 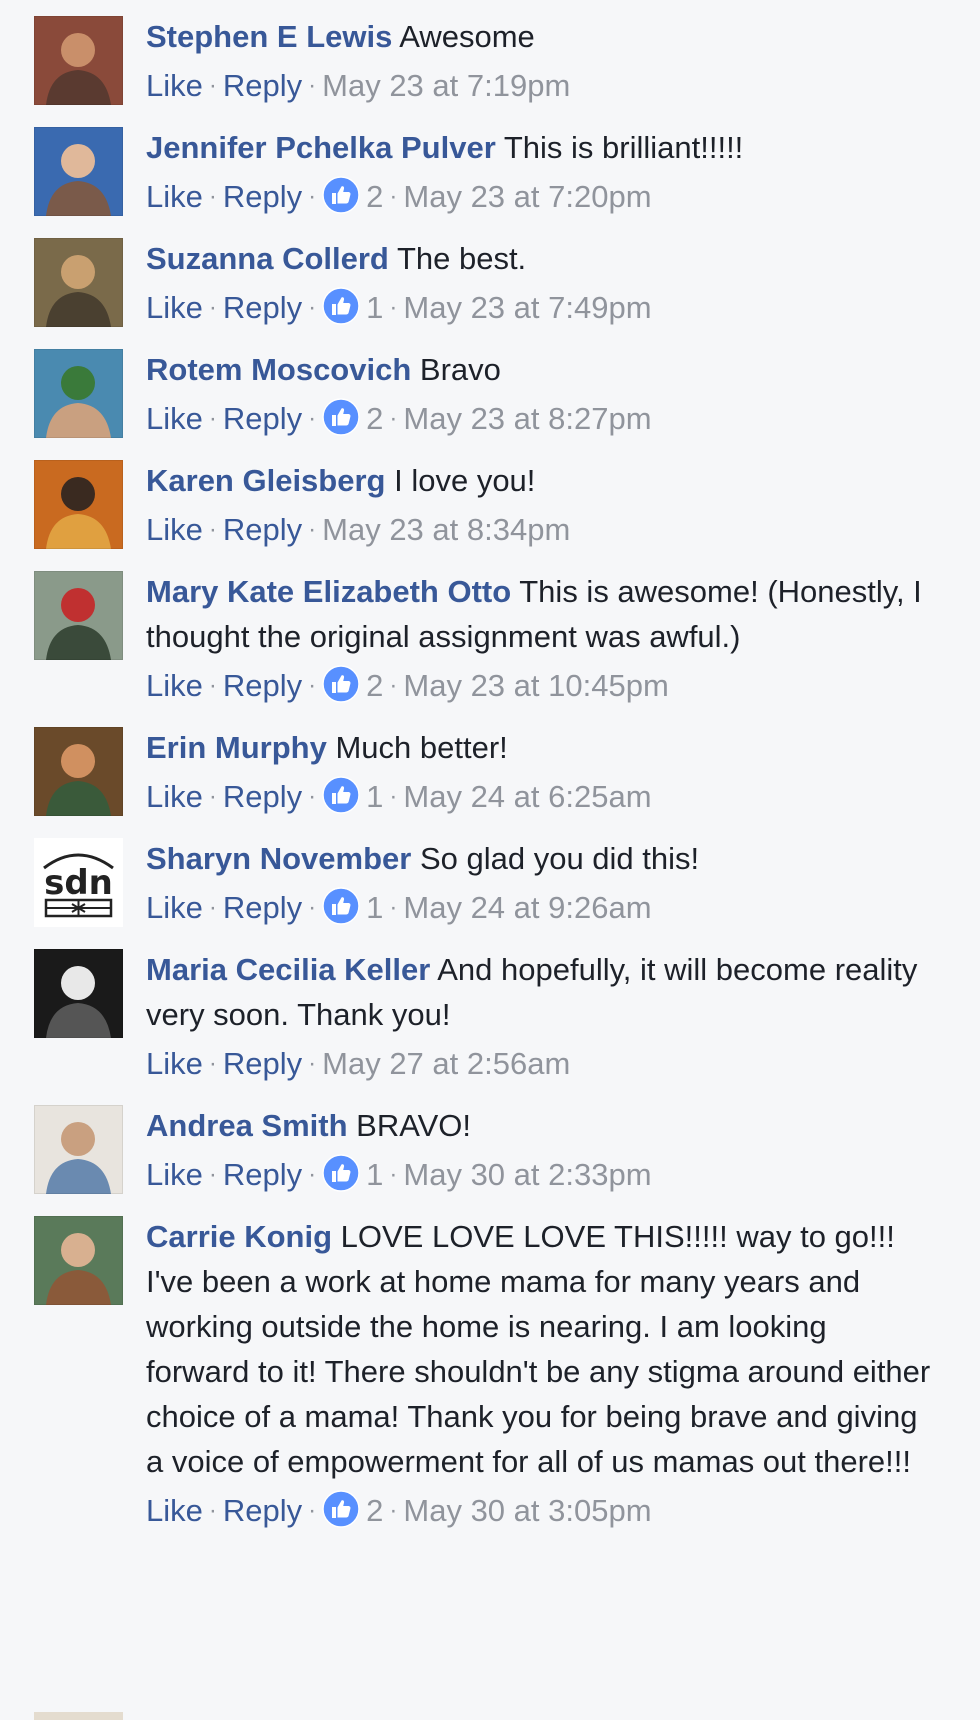 I want to click on comment-actions: Like · Reply · 1 · May 24 at 9:26am, so click(x=539, y=909).